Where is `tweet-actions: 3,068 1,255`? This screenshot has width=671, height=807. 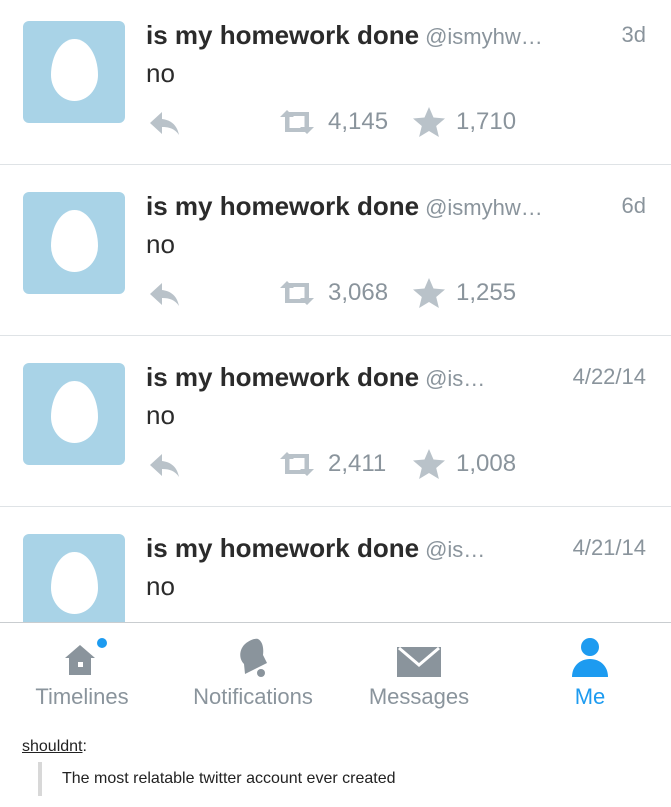 tweet-actions: 3,068 1,255 is located at coordinates (356, 293).